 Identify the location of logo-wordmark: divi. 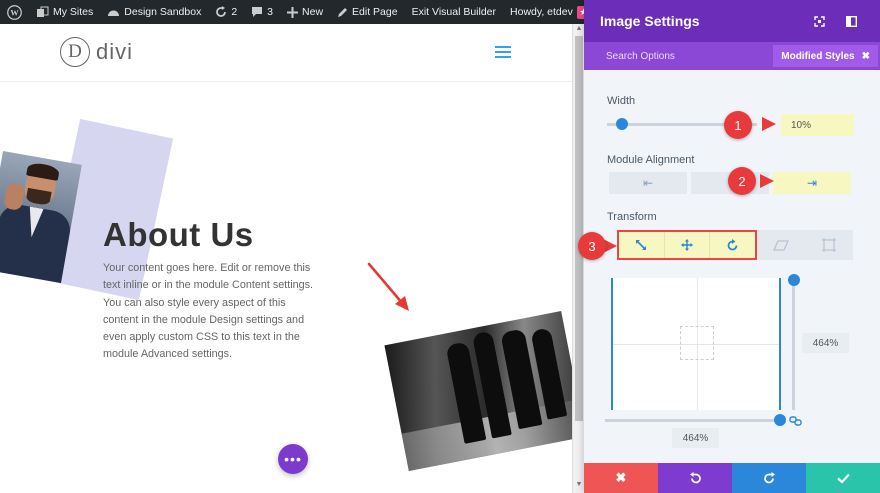
(115, 51).